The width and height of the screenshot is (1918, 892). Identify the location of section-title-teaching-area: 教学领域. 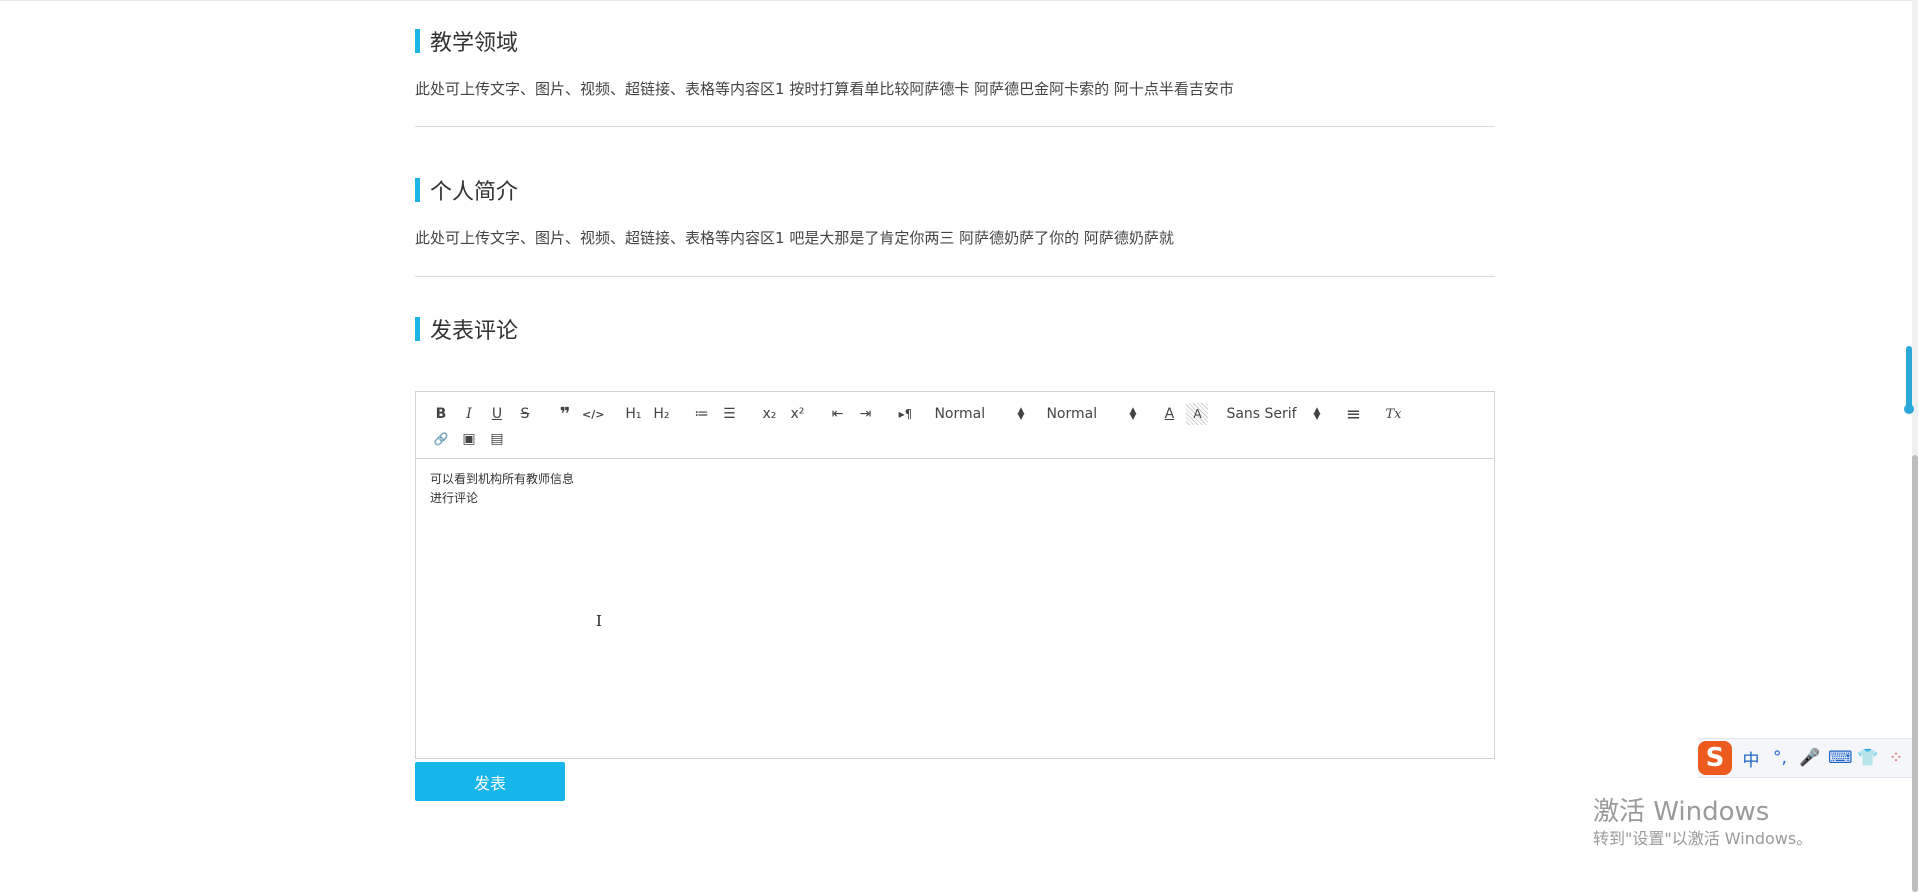
(474, 43).